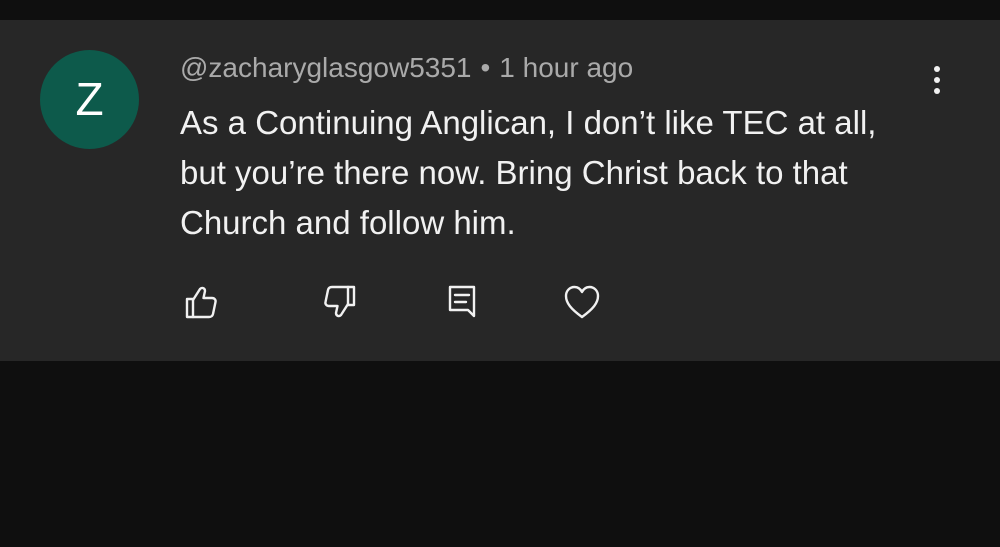  What do you see at coordinates (325, 67) in the screenshot?
I see `author-handle: @zacharyglasgow5351` at bounding box center [325, 67].